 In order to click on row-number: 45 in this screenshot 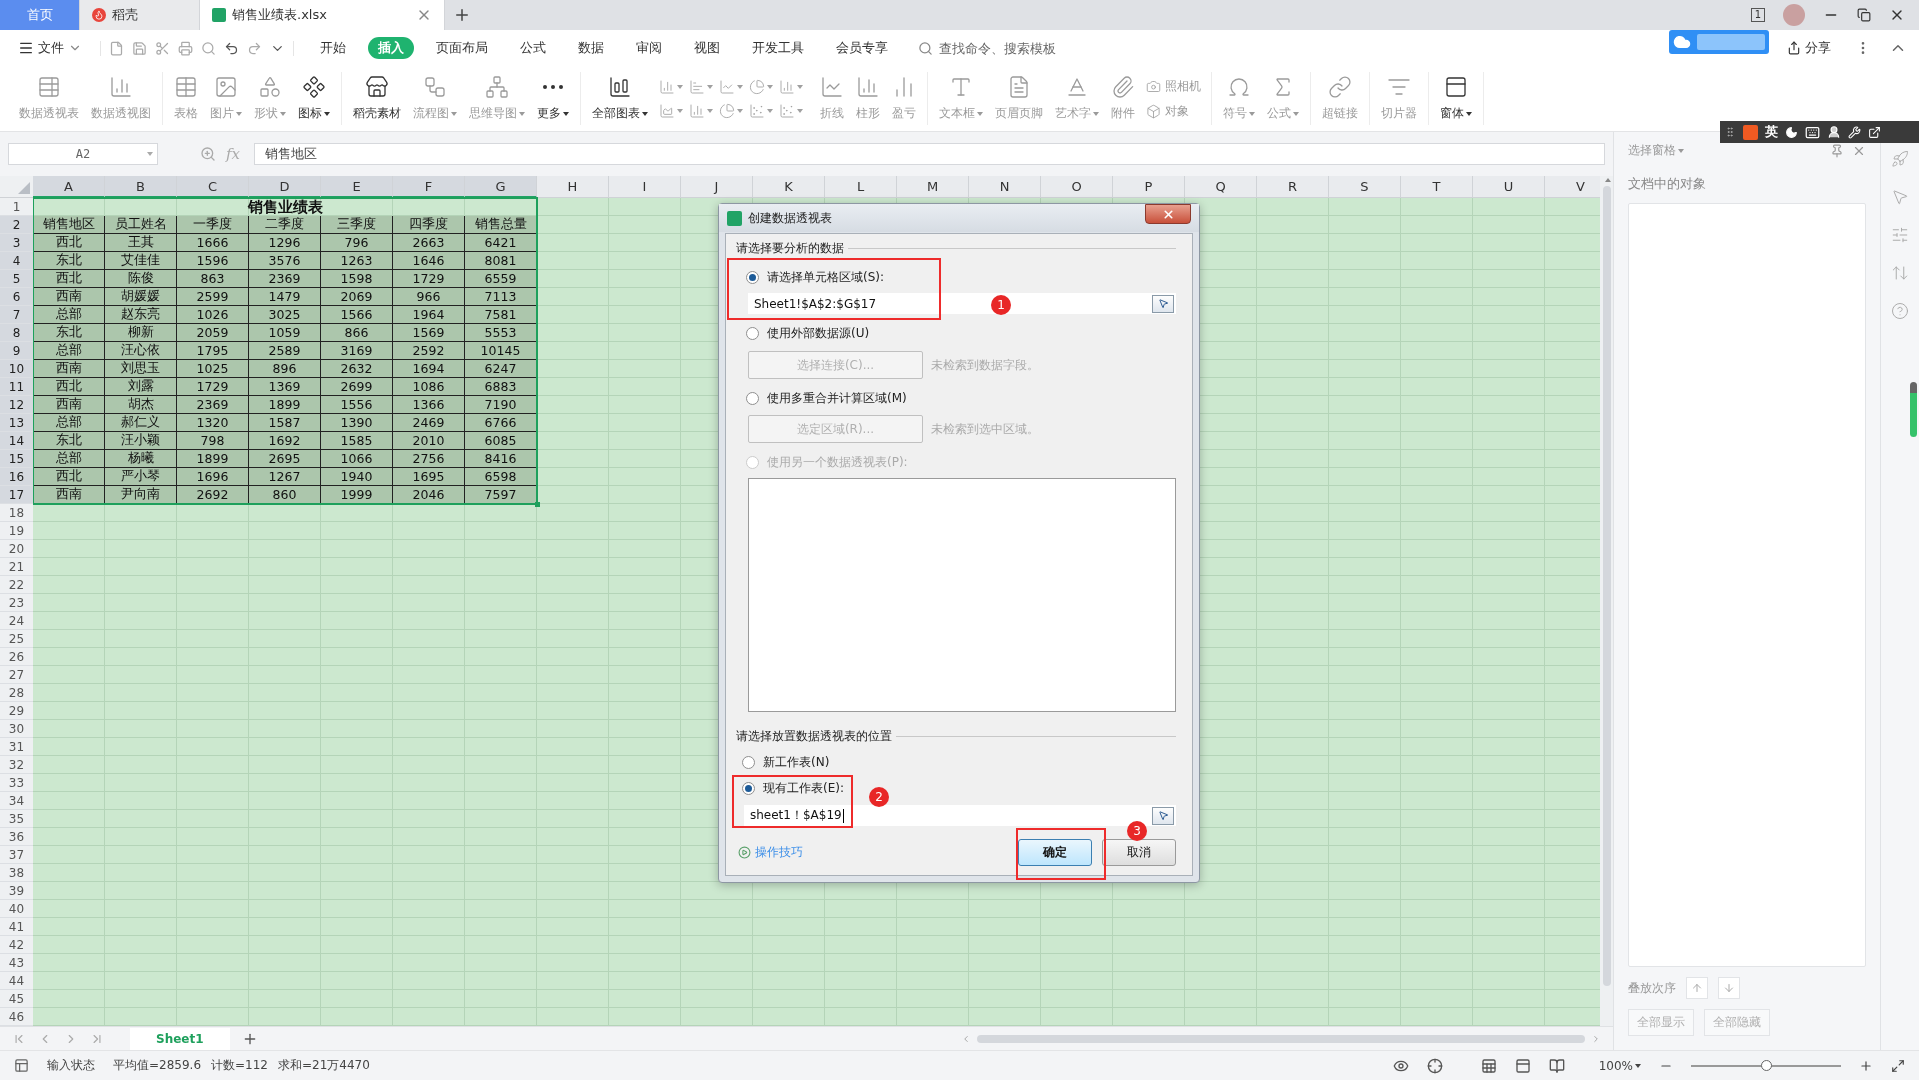, I will do `click(16, 999)`.